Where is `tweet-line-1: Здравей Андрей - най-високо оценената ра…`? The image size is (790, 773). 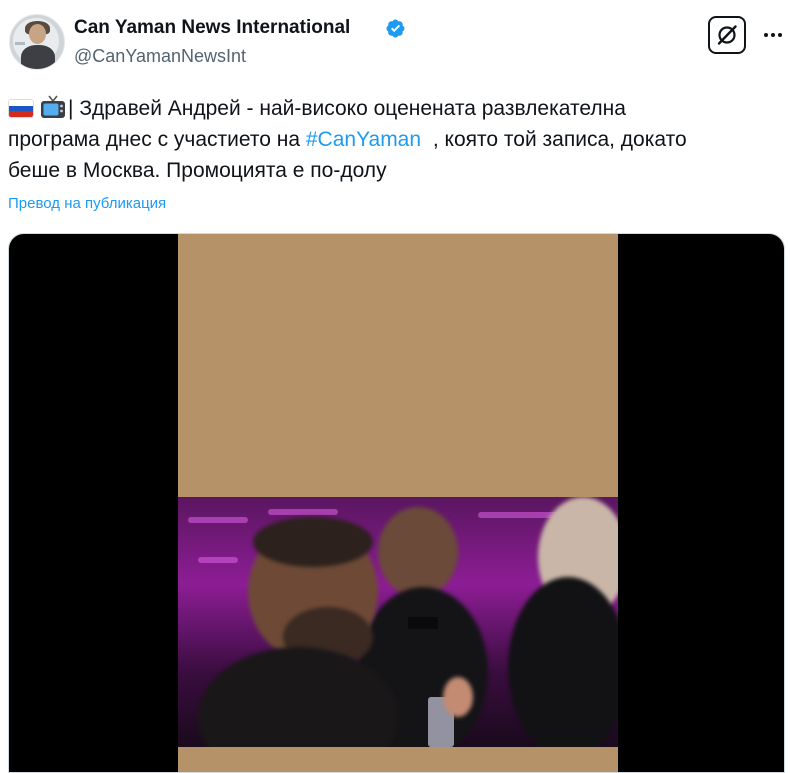
tweet-line-1: Здравей Андрей - най-високо оценената ра… is located at coordinates (352, 108).